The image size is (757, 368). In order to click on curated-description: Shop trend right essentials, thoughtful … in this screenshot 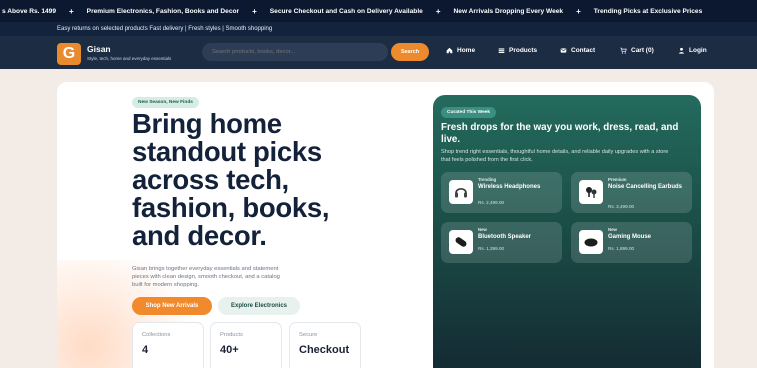, I will do `click(555, 156)`.